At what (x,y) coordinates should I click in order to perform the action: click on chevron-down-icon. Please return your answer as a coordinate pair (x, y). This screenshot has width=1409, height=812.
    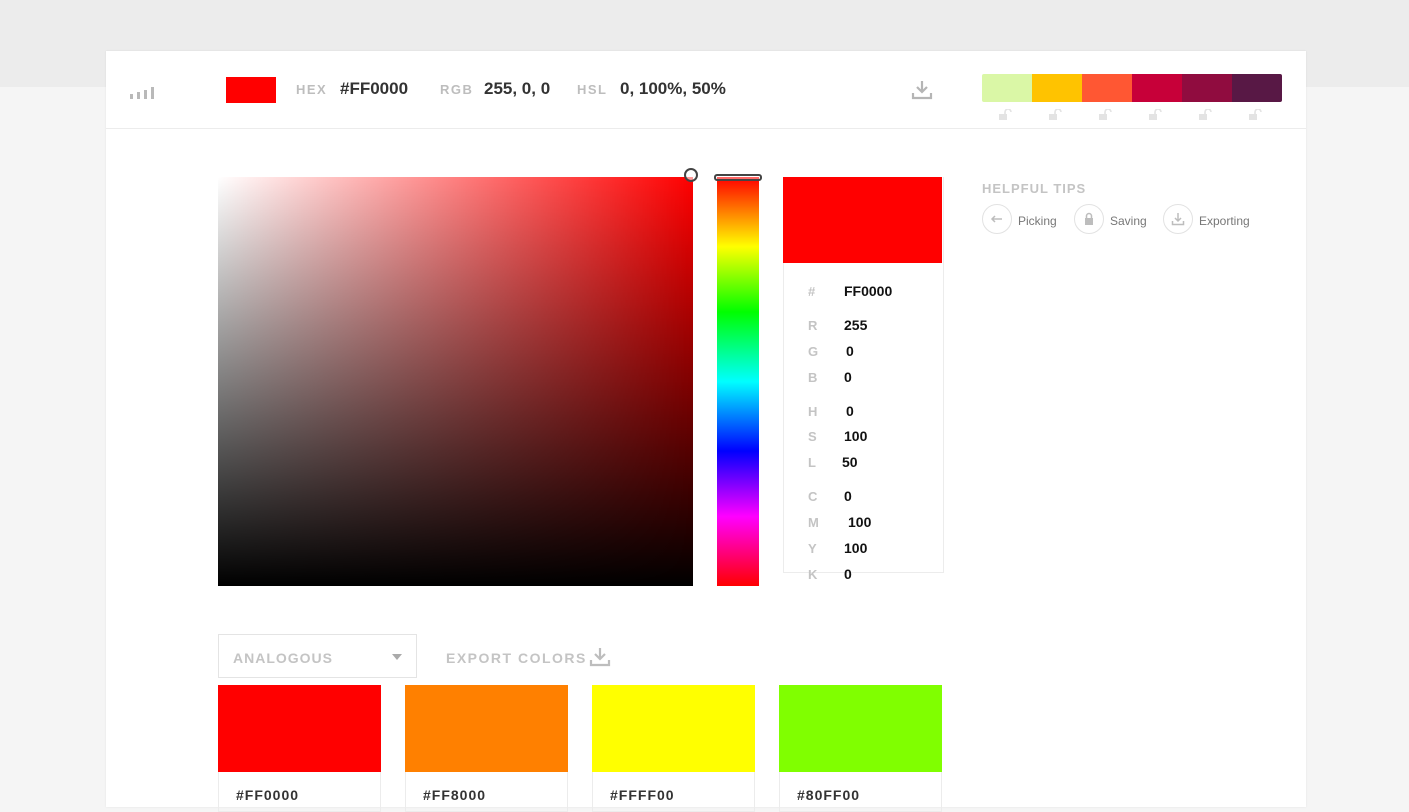
    Looking at the image, I should click on (397, 657).